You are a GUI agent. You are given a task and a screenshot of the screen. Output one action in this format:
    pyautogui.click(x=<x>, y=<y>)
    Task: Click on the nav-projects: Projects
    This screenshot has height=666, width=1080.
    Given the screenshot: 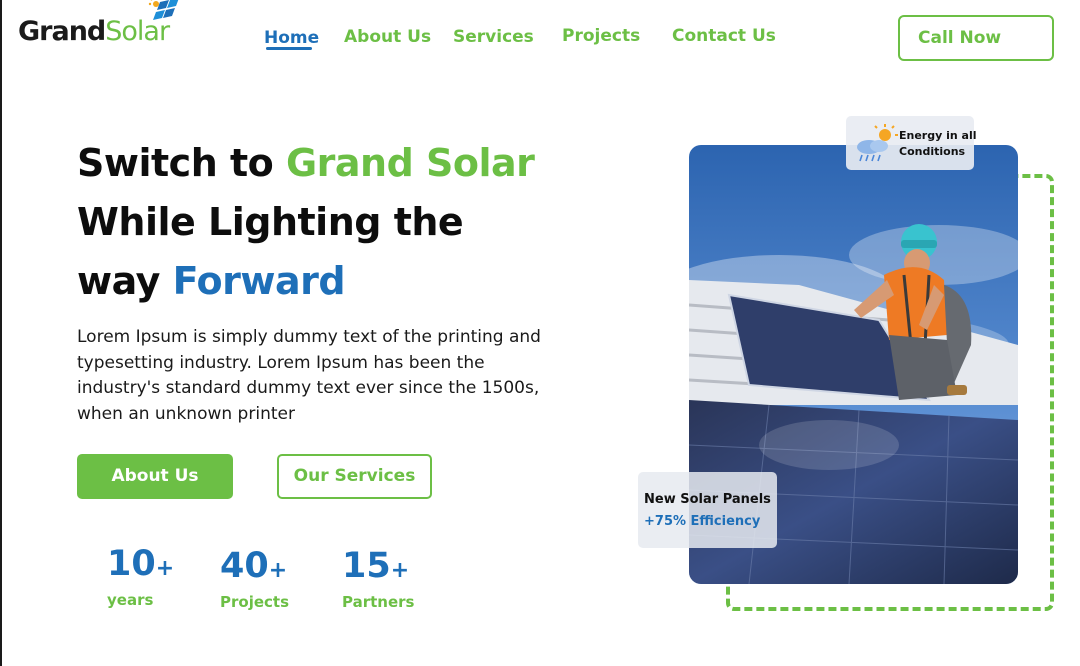 What is the action you would take?
    pyautogui.click(x=601, y=36)
    